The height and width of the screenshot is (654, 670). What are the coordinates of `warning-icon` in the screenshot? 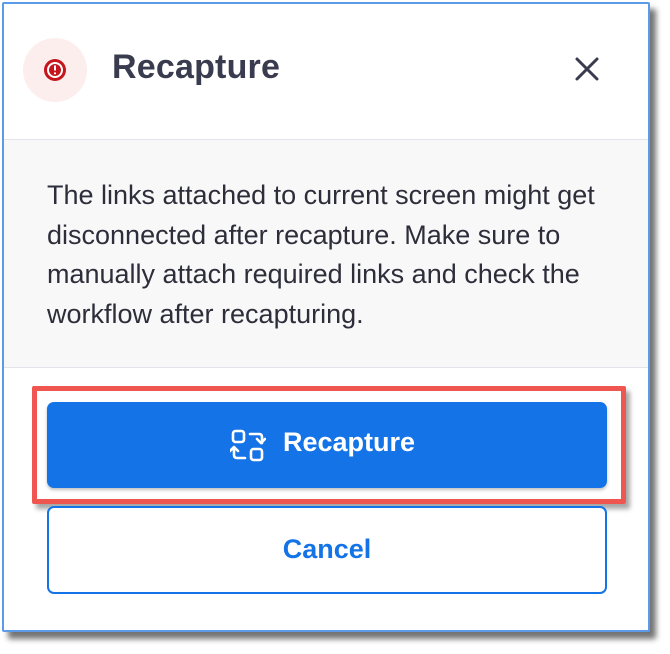 It's located at (55, 70).